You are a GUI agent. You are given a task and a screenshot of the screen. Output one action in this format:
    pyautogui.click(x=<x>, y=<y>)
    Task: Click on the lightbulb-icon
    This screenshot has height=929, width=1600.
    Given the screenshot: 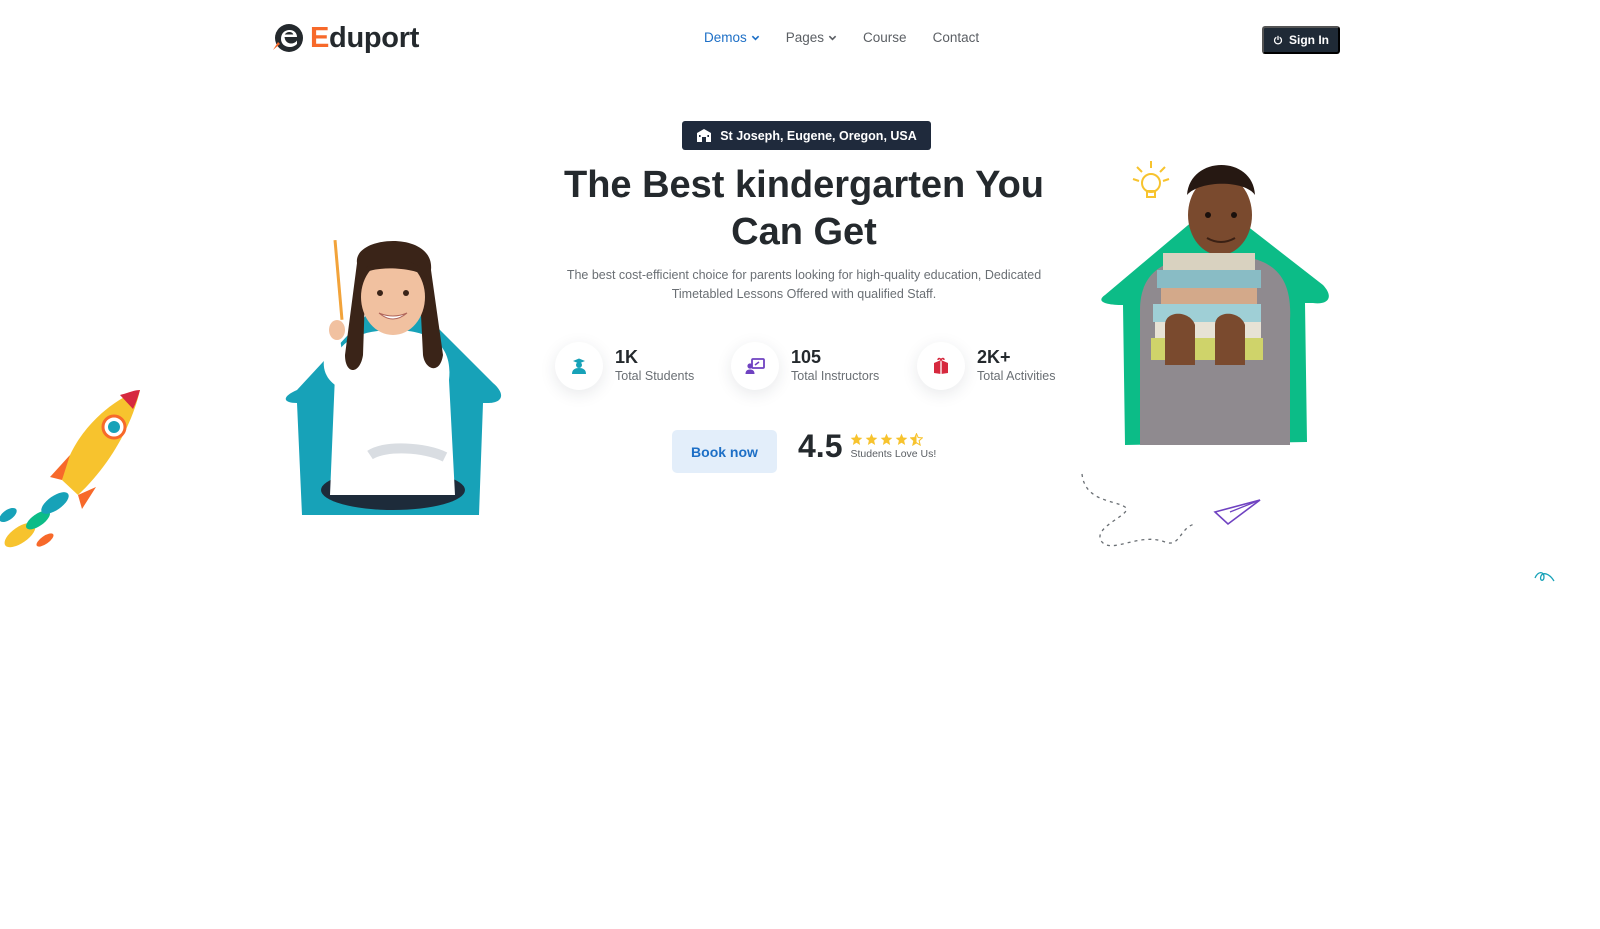 What is the action you would take?
    pyautogui.click(x=1151, y=179)
    